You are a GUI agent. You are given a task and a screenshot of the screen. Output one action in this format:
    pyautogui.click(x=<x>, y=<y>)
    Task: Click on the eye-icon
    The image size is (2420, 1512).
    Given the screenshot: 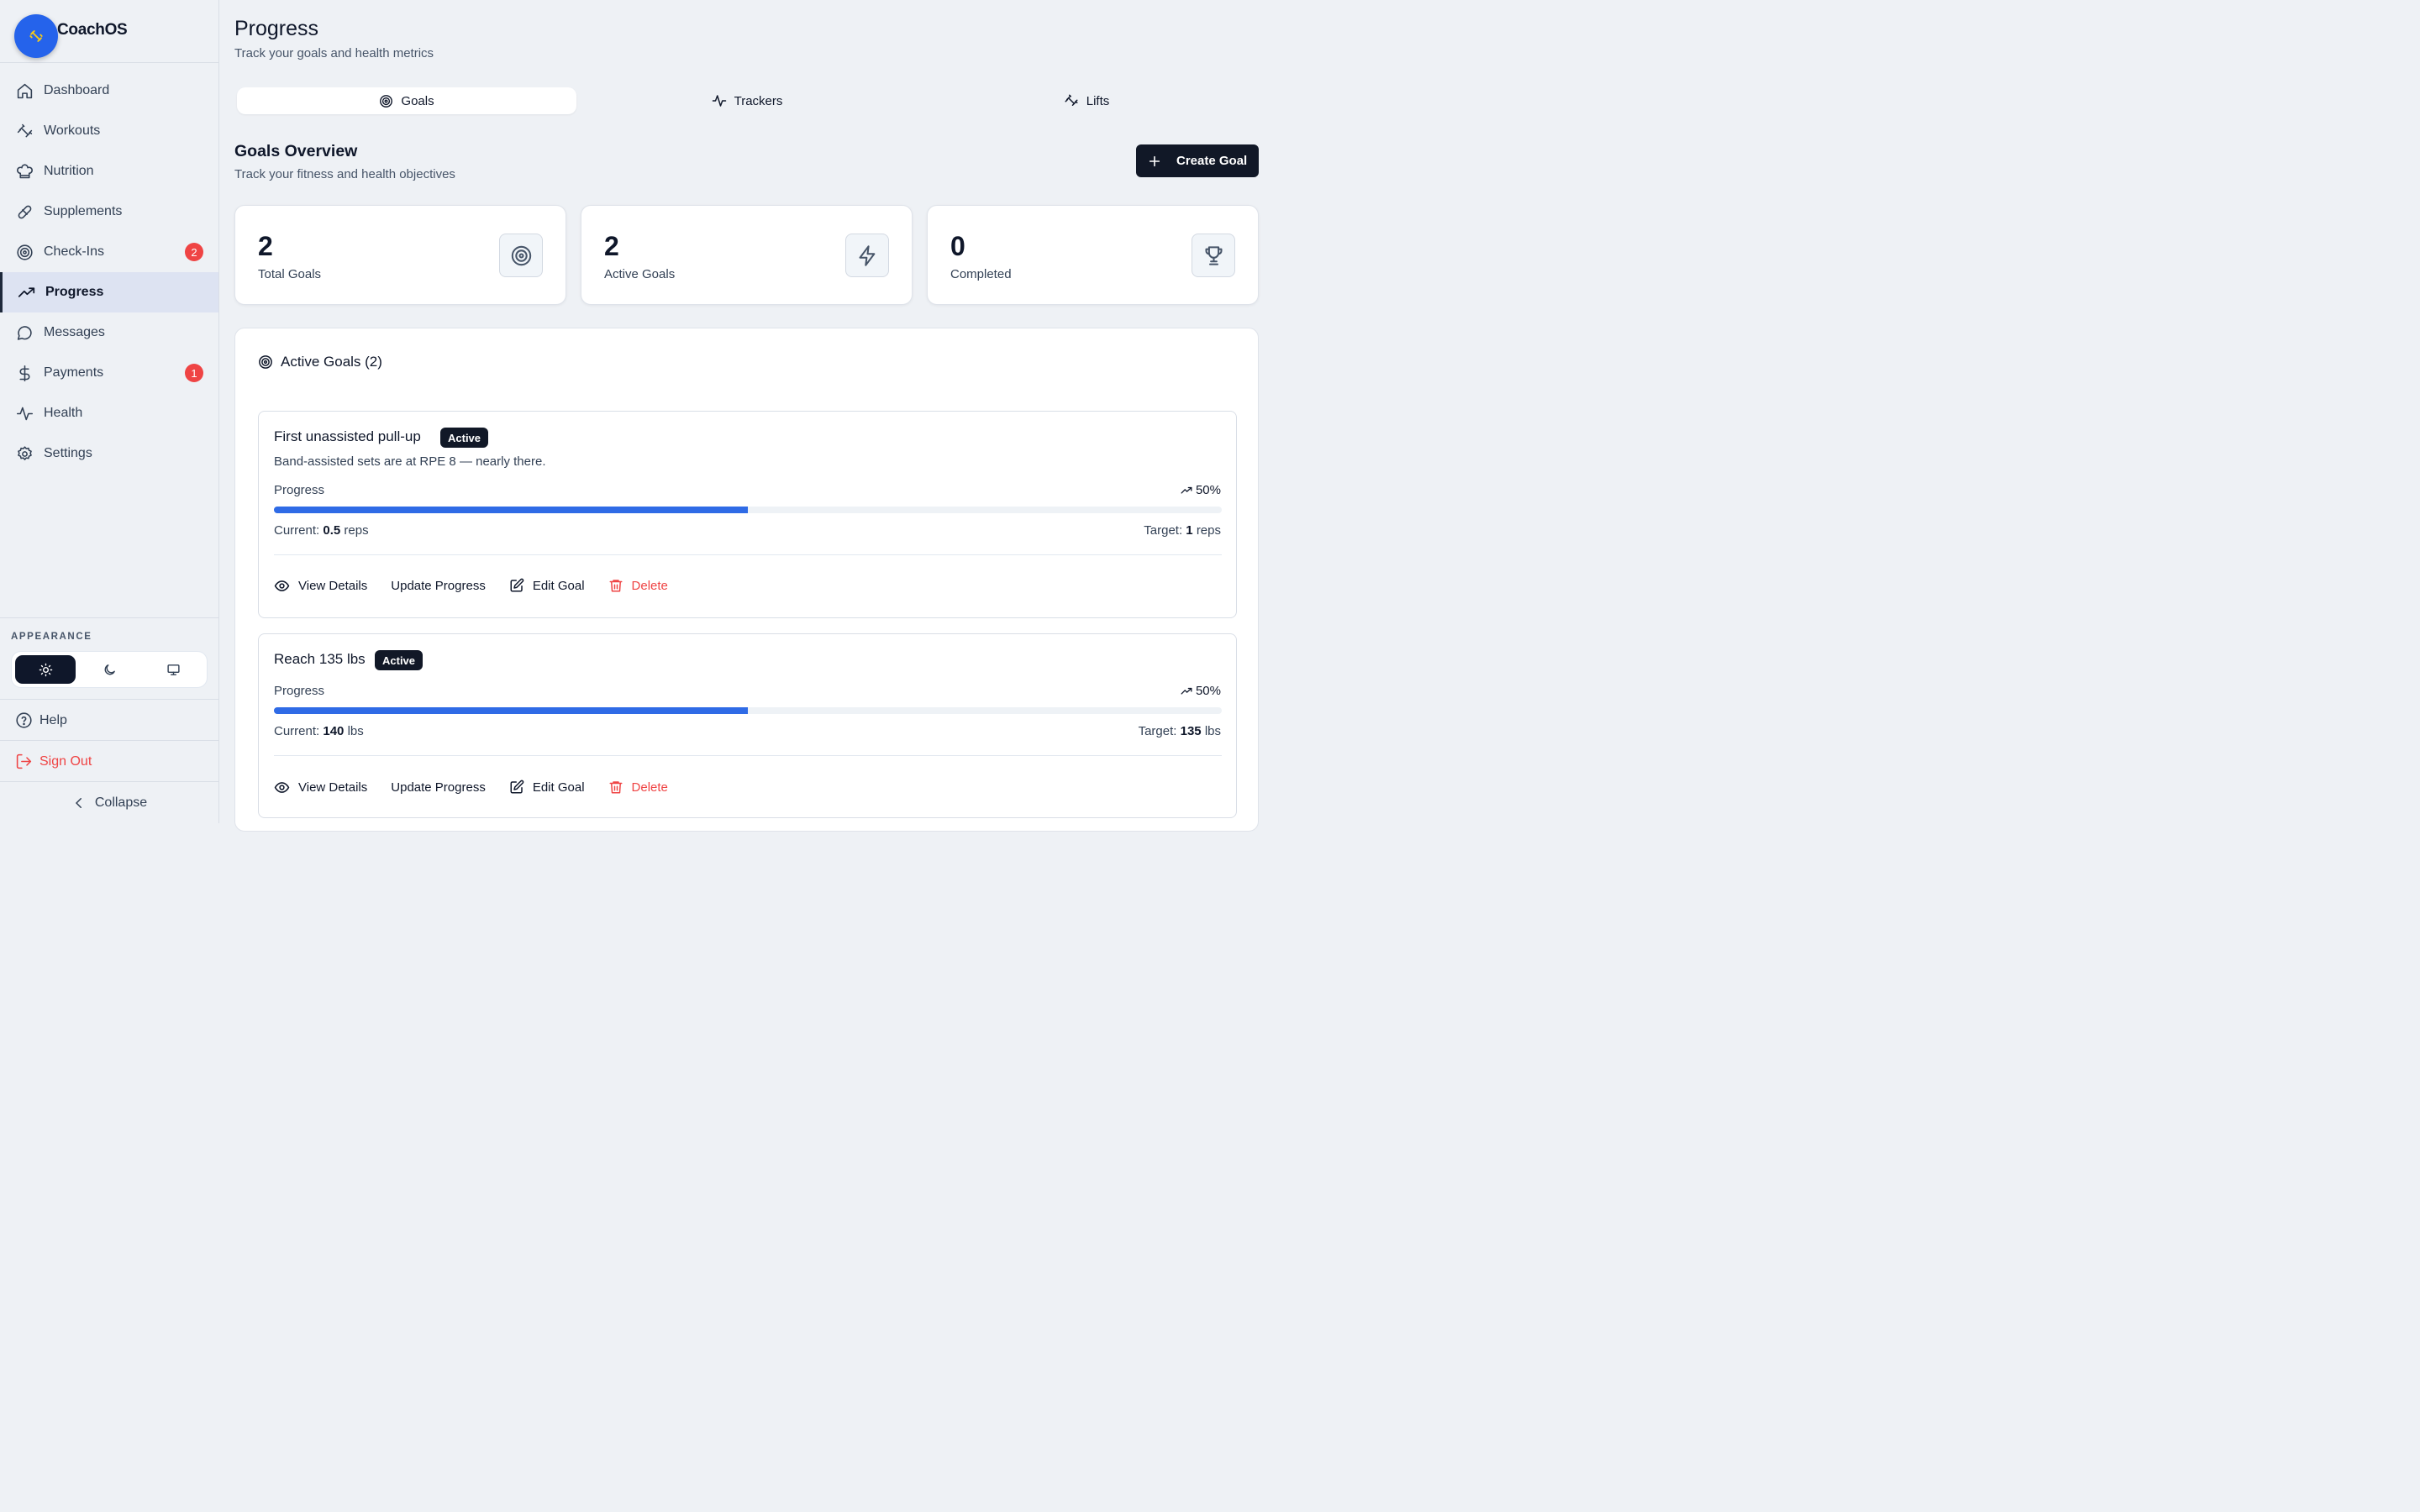 What is the action you would take?
    pyautogui.click(x=282, y=585)
    